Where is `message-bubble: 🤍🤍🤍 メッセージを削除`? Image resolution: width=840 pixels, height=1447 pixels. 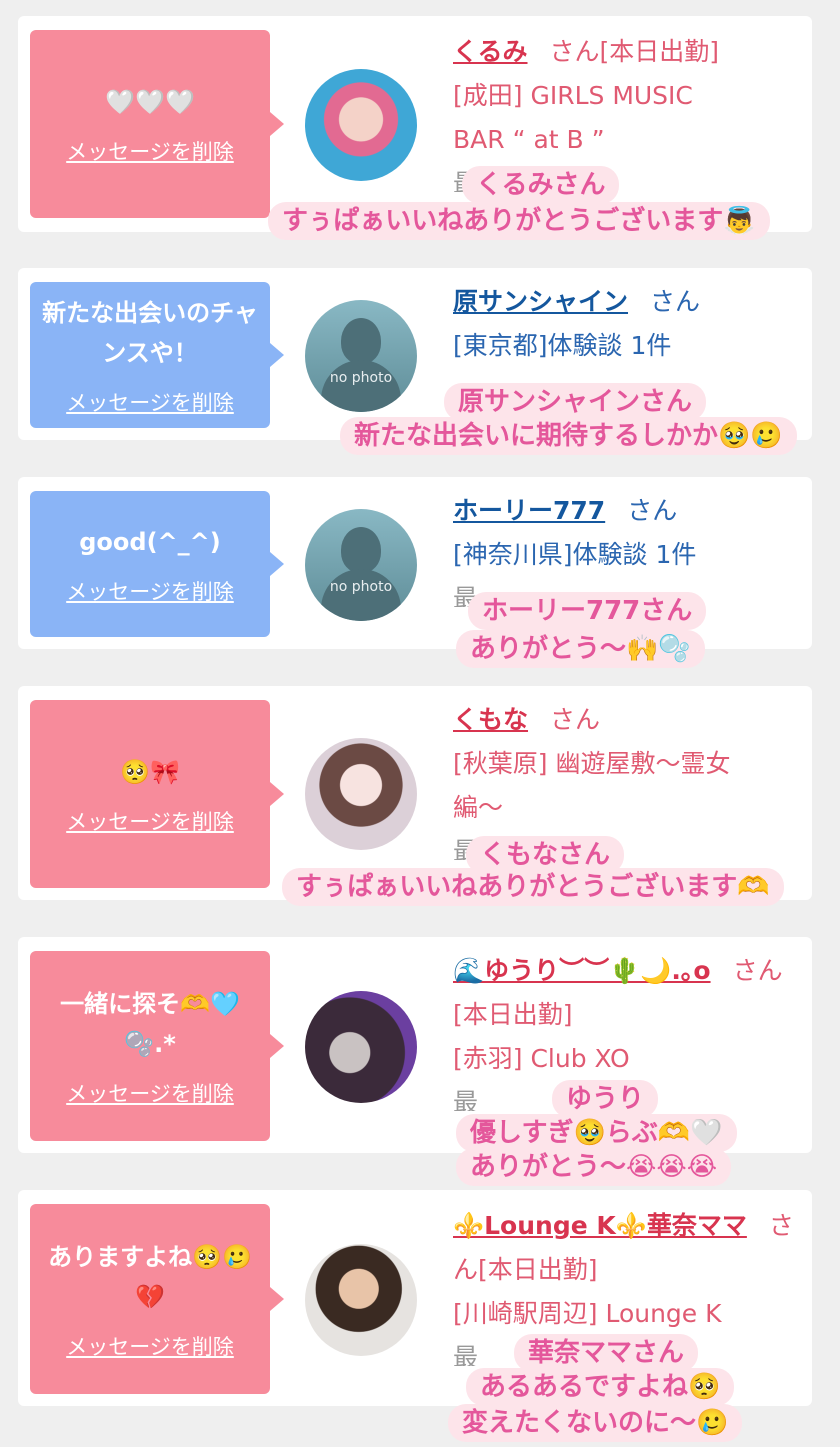 message-bubble: 🤍🤍🤍 メッセージを削除 is located at coordinates (157, 124).